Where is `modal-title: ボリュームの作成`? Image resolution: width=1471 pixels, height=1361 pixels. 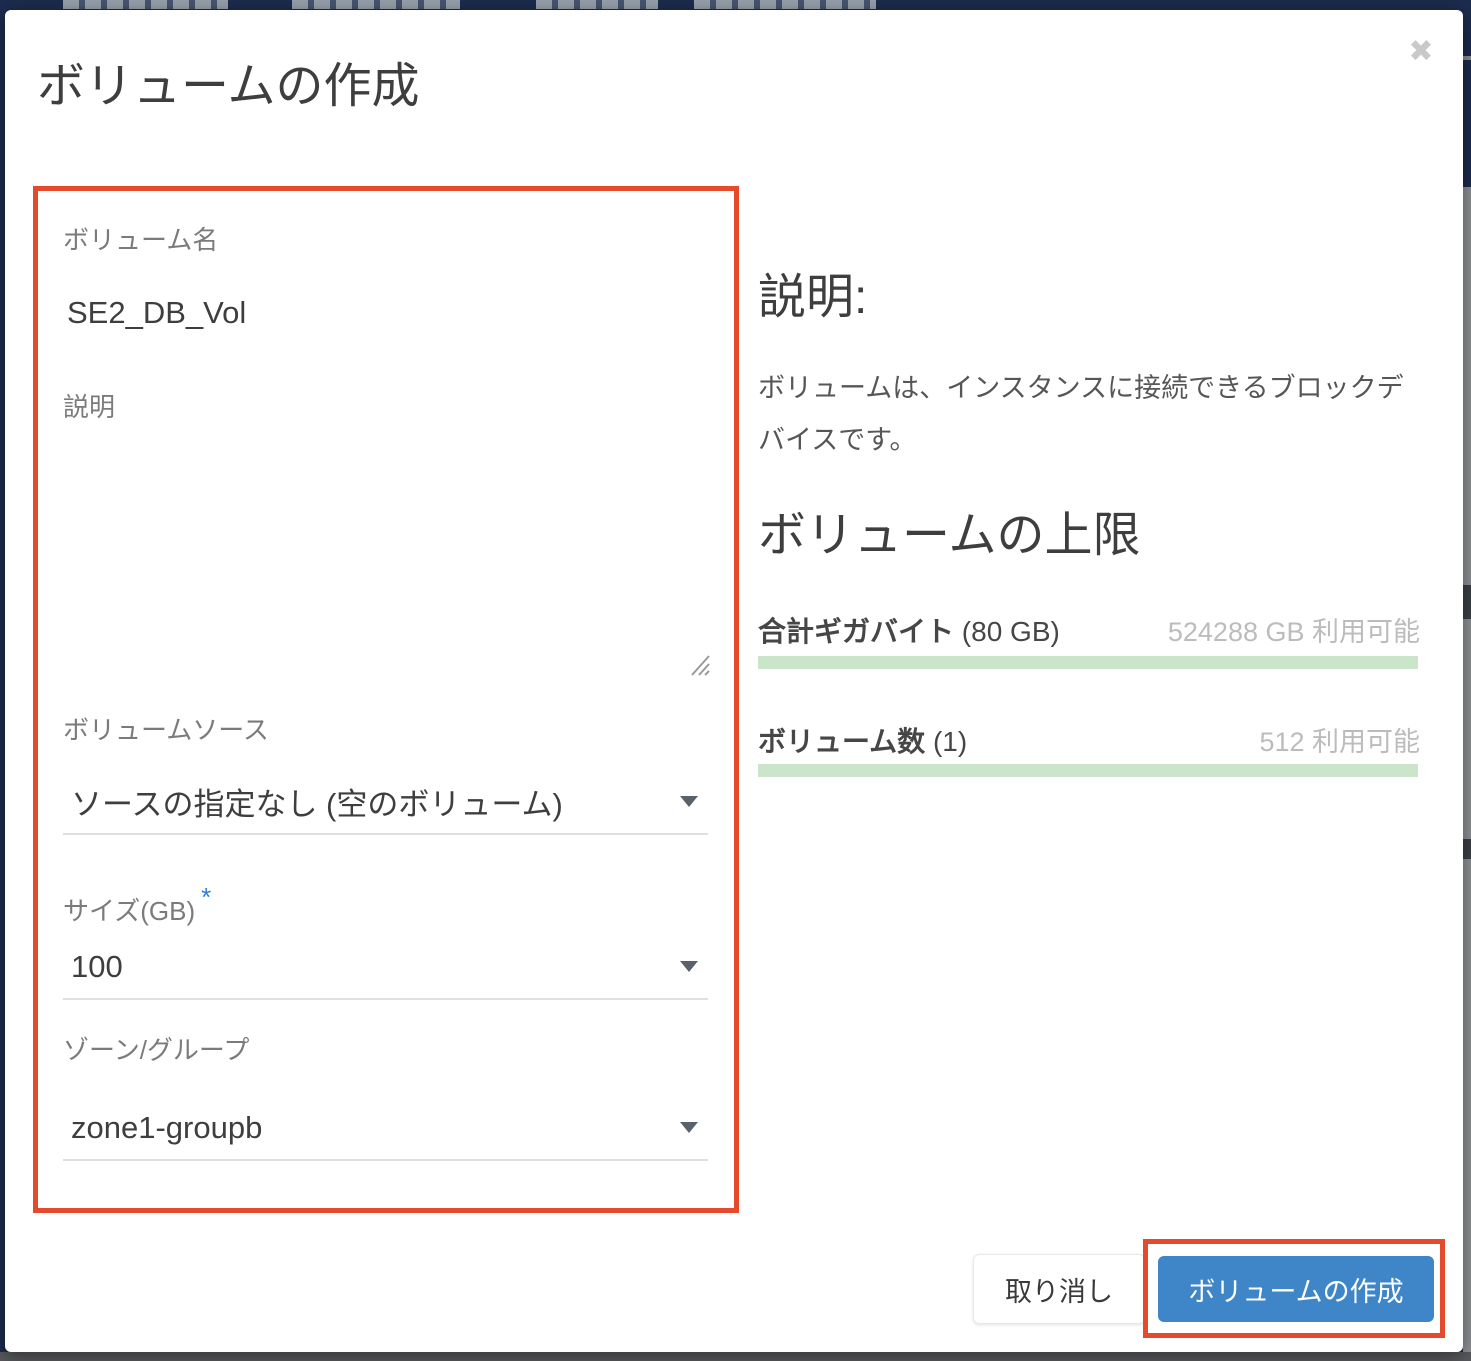
modal-title: ボリュームの作成 is located at coordinates (228, 86).